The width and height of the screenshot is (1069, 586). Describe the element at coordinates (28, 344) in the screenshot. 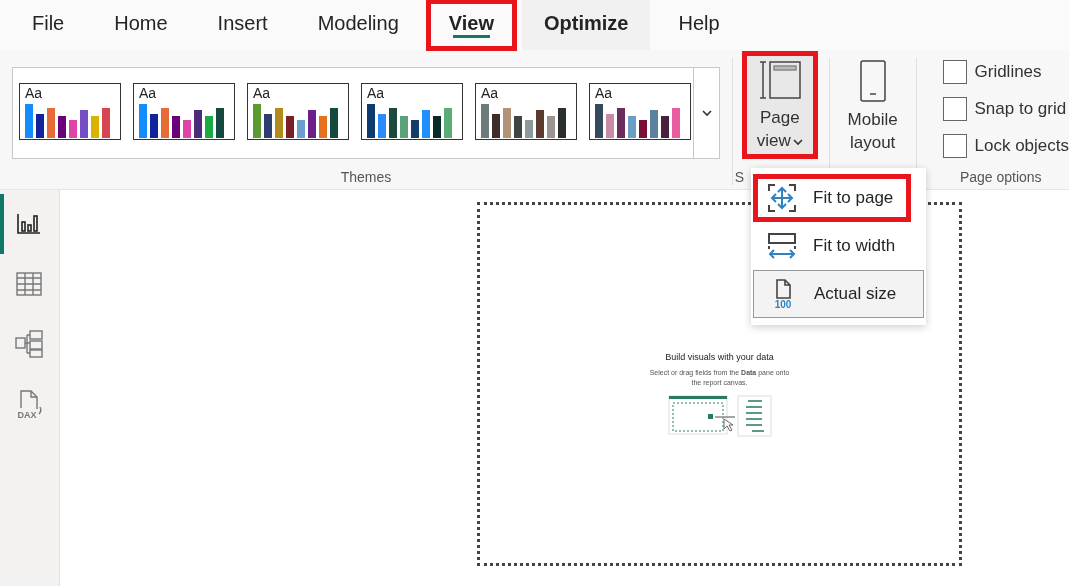

I see `model-icon` at that location.